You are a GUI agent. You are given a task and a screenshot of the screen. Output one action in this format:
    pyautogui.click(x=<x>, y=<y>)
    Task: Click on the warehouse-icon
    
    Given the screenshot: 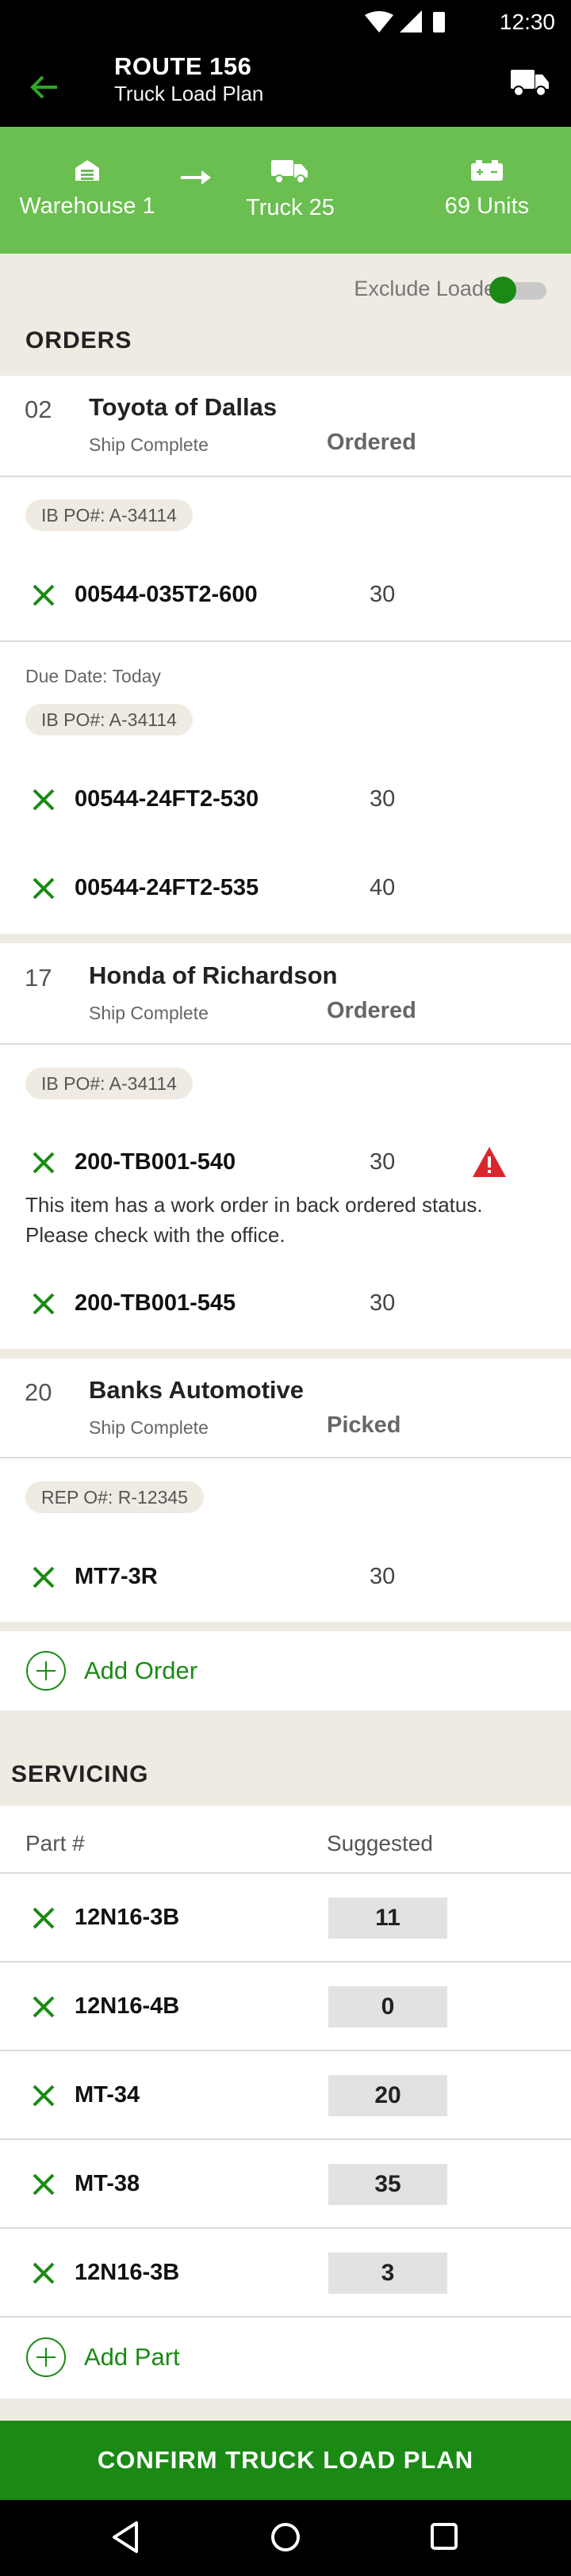 What is the action you would take?
    pyautogui.click(x=87, y=170)
    